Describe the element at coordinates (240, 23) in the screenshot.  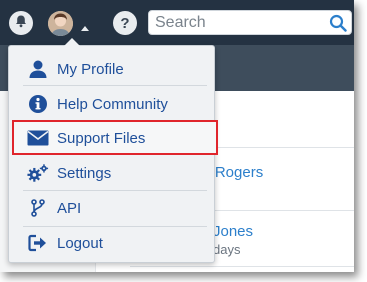
I see `search-input` at that location.